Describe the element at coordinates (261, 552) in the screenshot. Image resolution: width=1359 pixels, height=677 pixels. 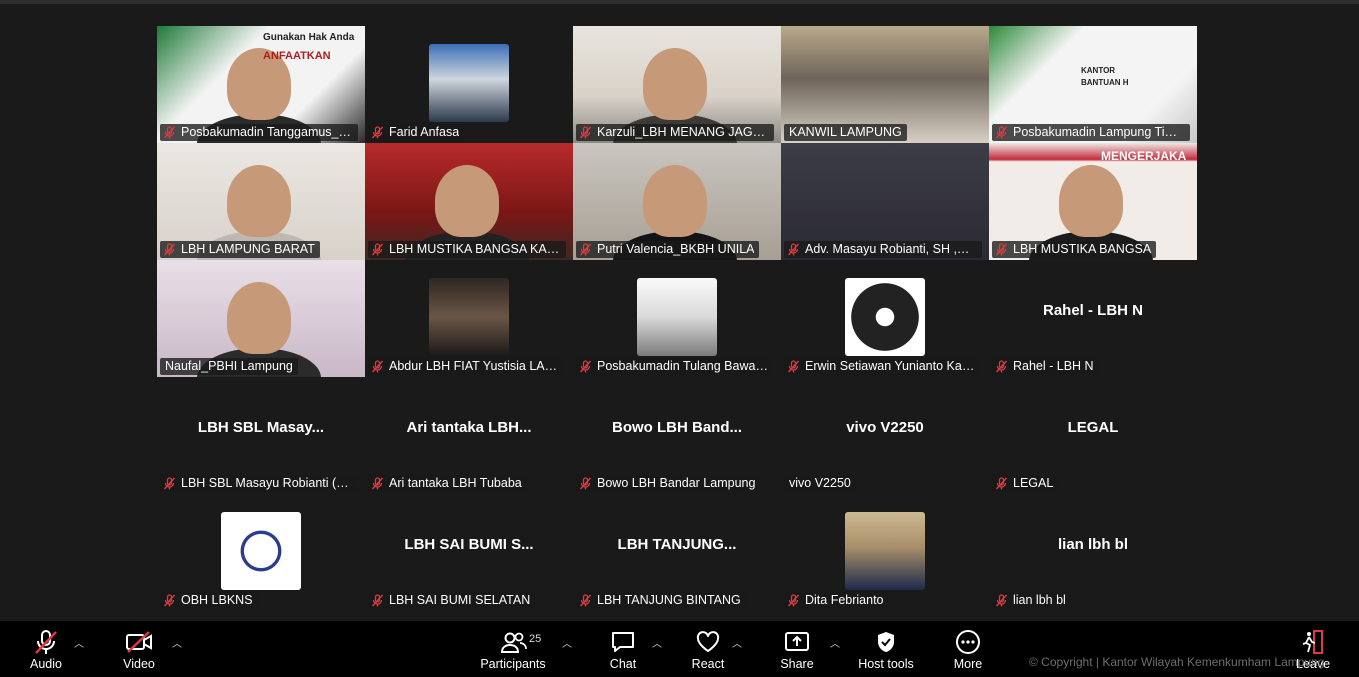
I see `participant-tile: OBH LBKNS` at that location.